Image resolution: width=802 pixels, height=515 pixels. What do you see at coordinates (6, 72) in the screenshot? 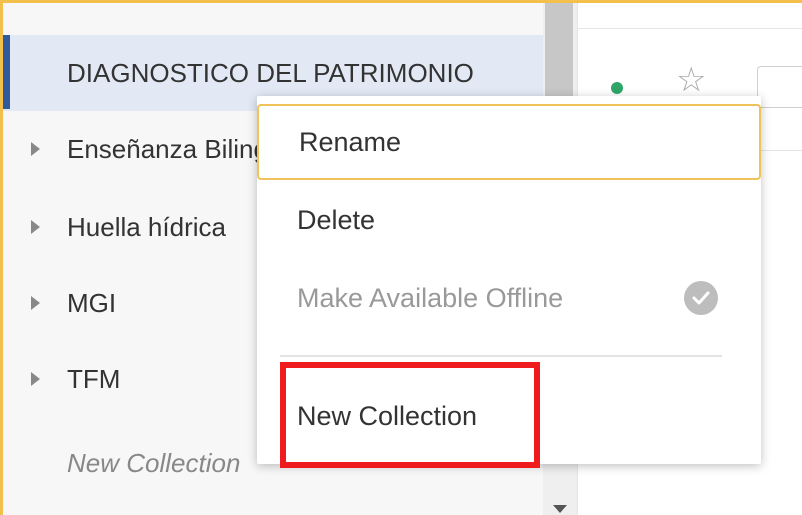
I see `selected-indicator` at bounding box center [6, 72].